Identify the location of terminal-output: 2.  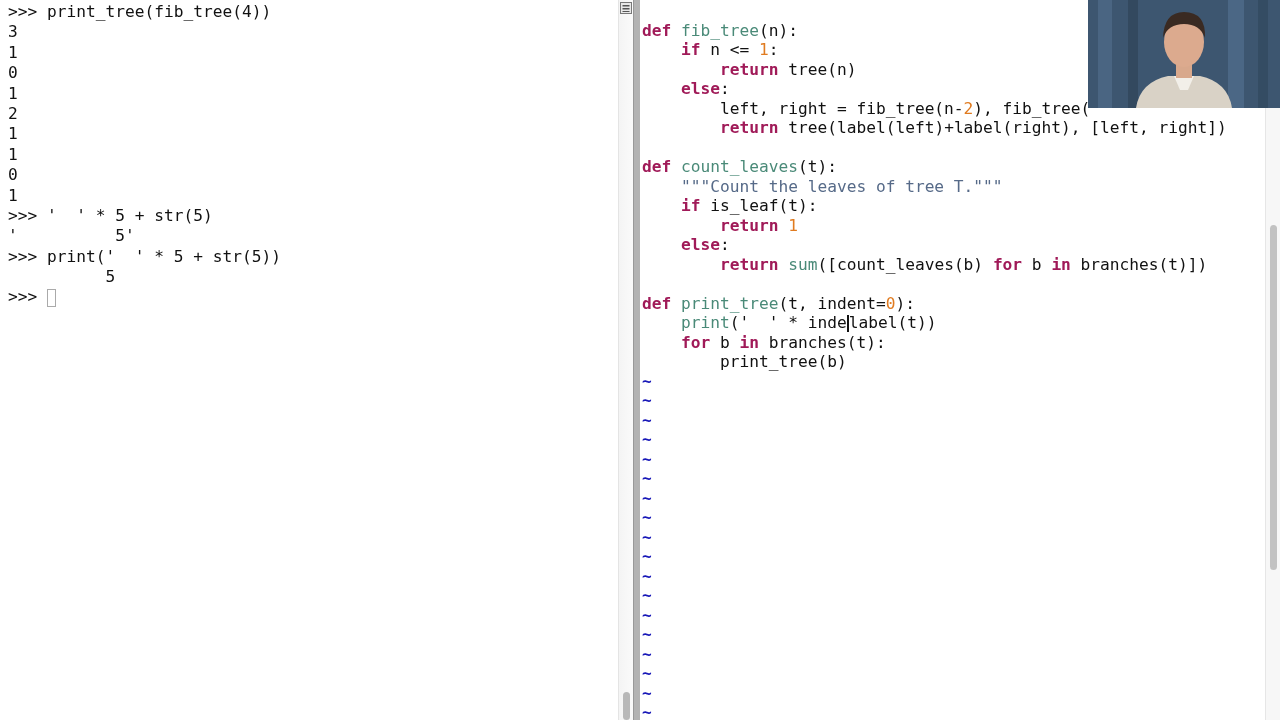
(13, 114).